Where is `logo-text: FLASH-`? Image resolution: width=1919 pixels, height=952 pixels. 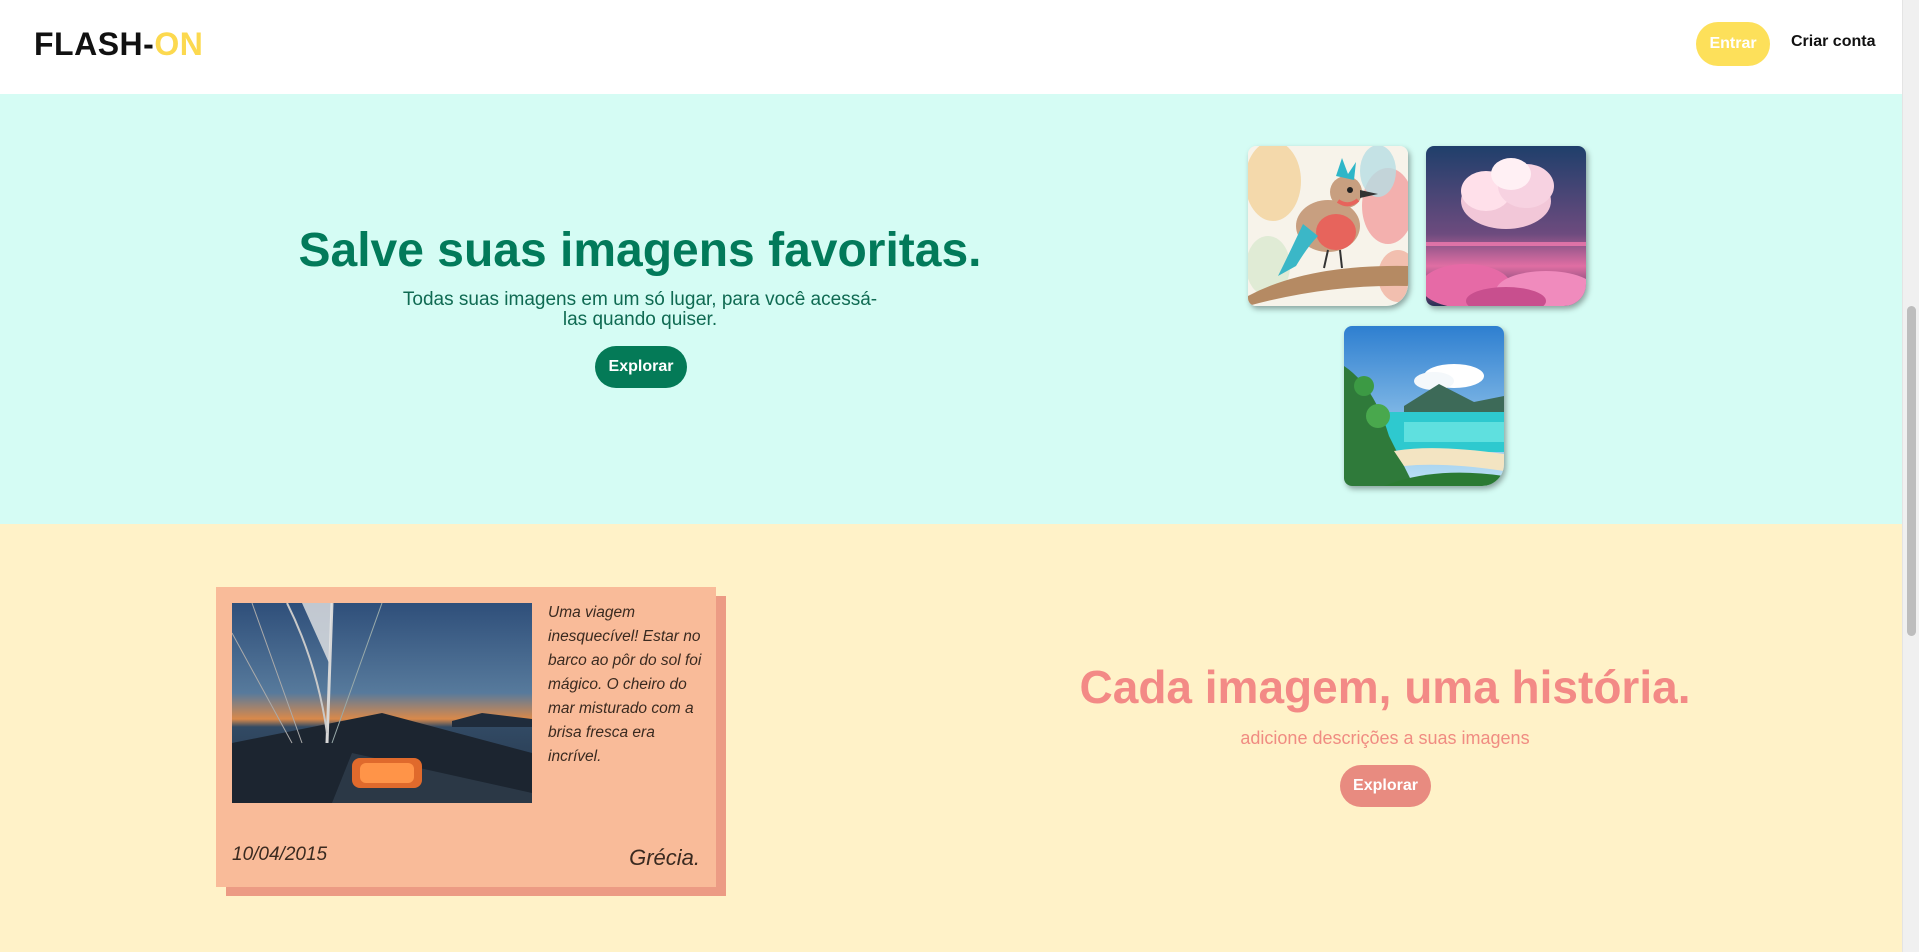
logo-text: FLASH- is located at coordinates (94, 44).